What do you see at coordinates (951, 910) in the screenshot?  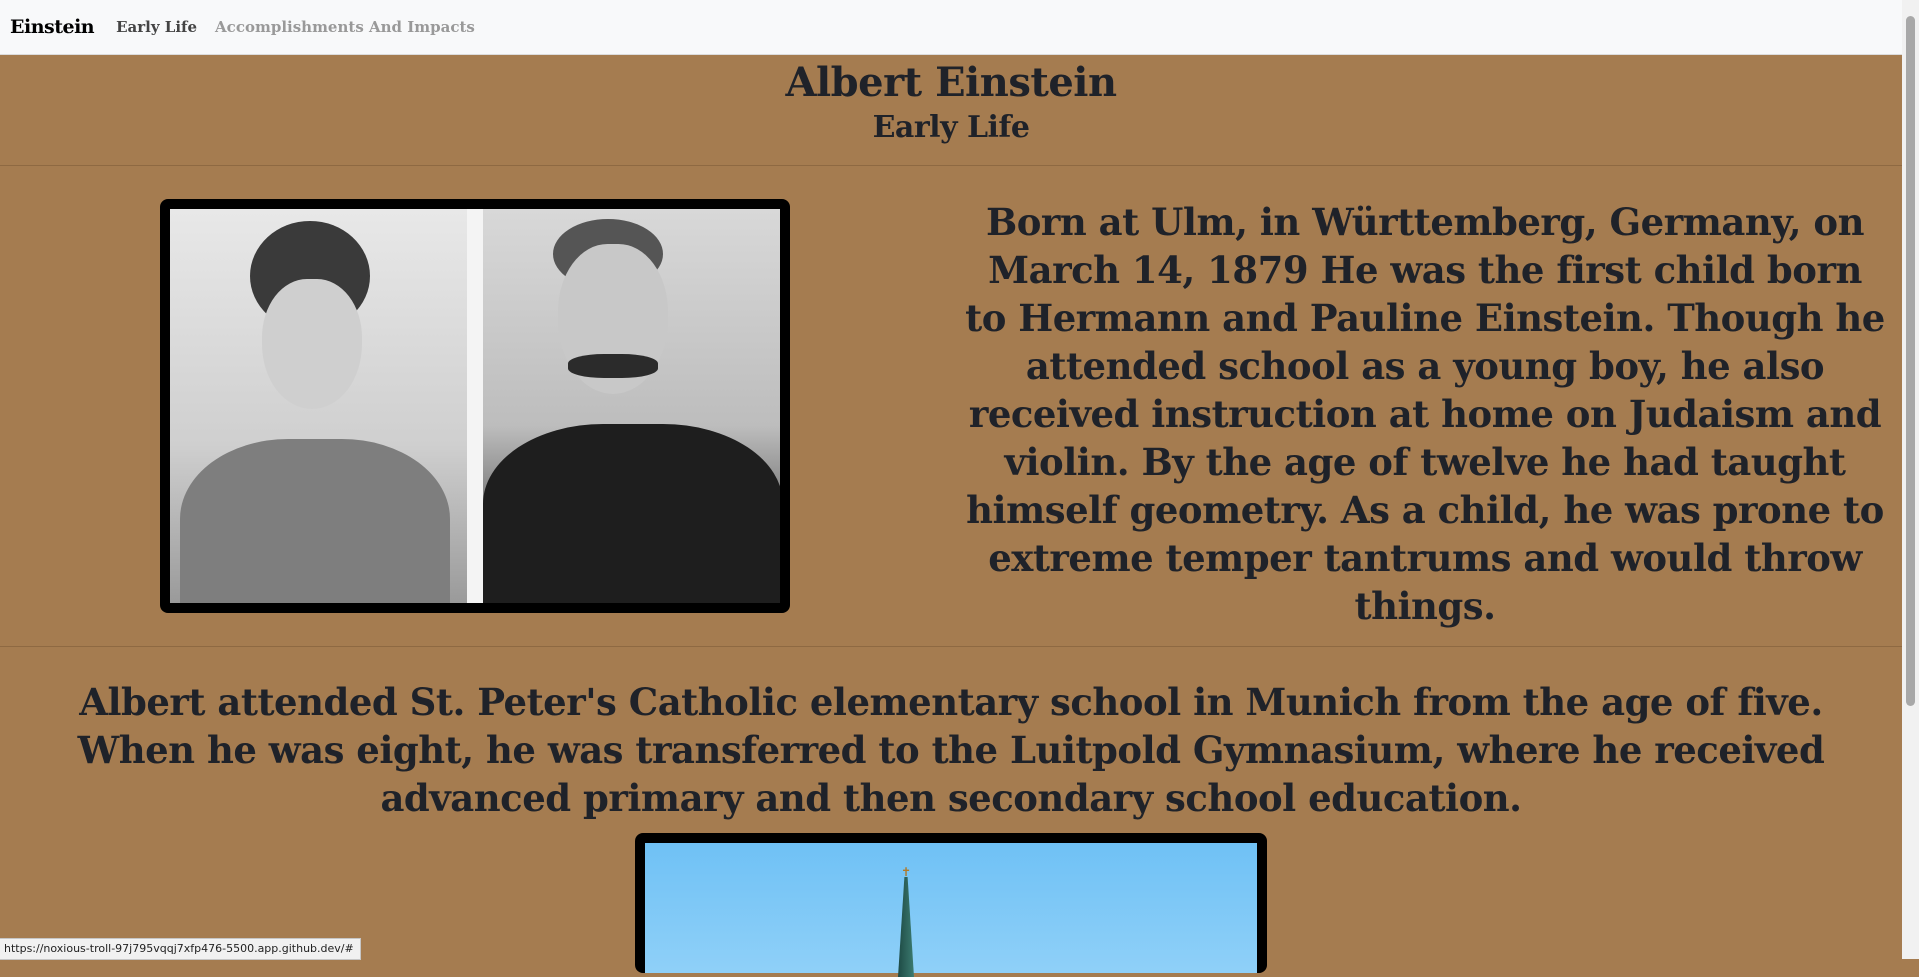 I see `church-photo-image: ✝` at bounding box center [951, 910].